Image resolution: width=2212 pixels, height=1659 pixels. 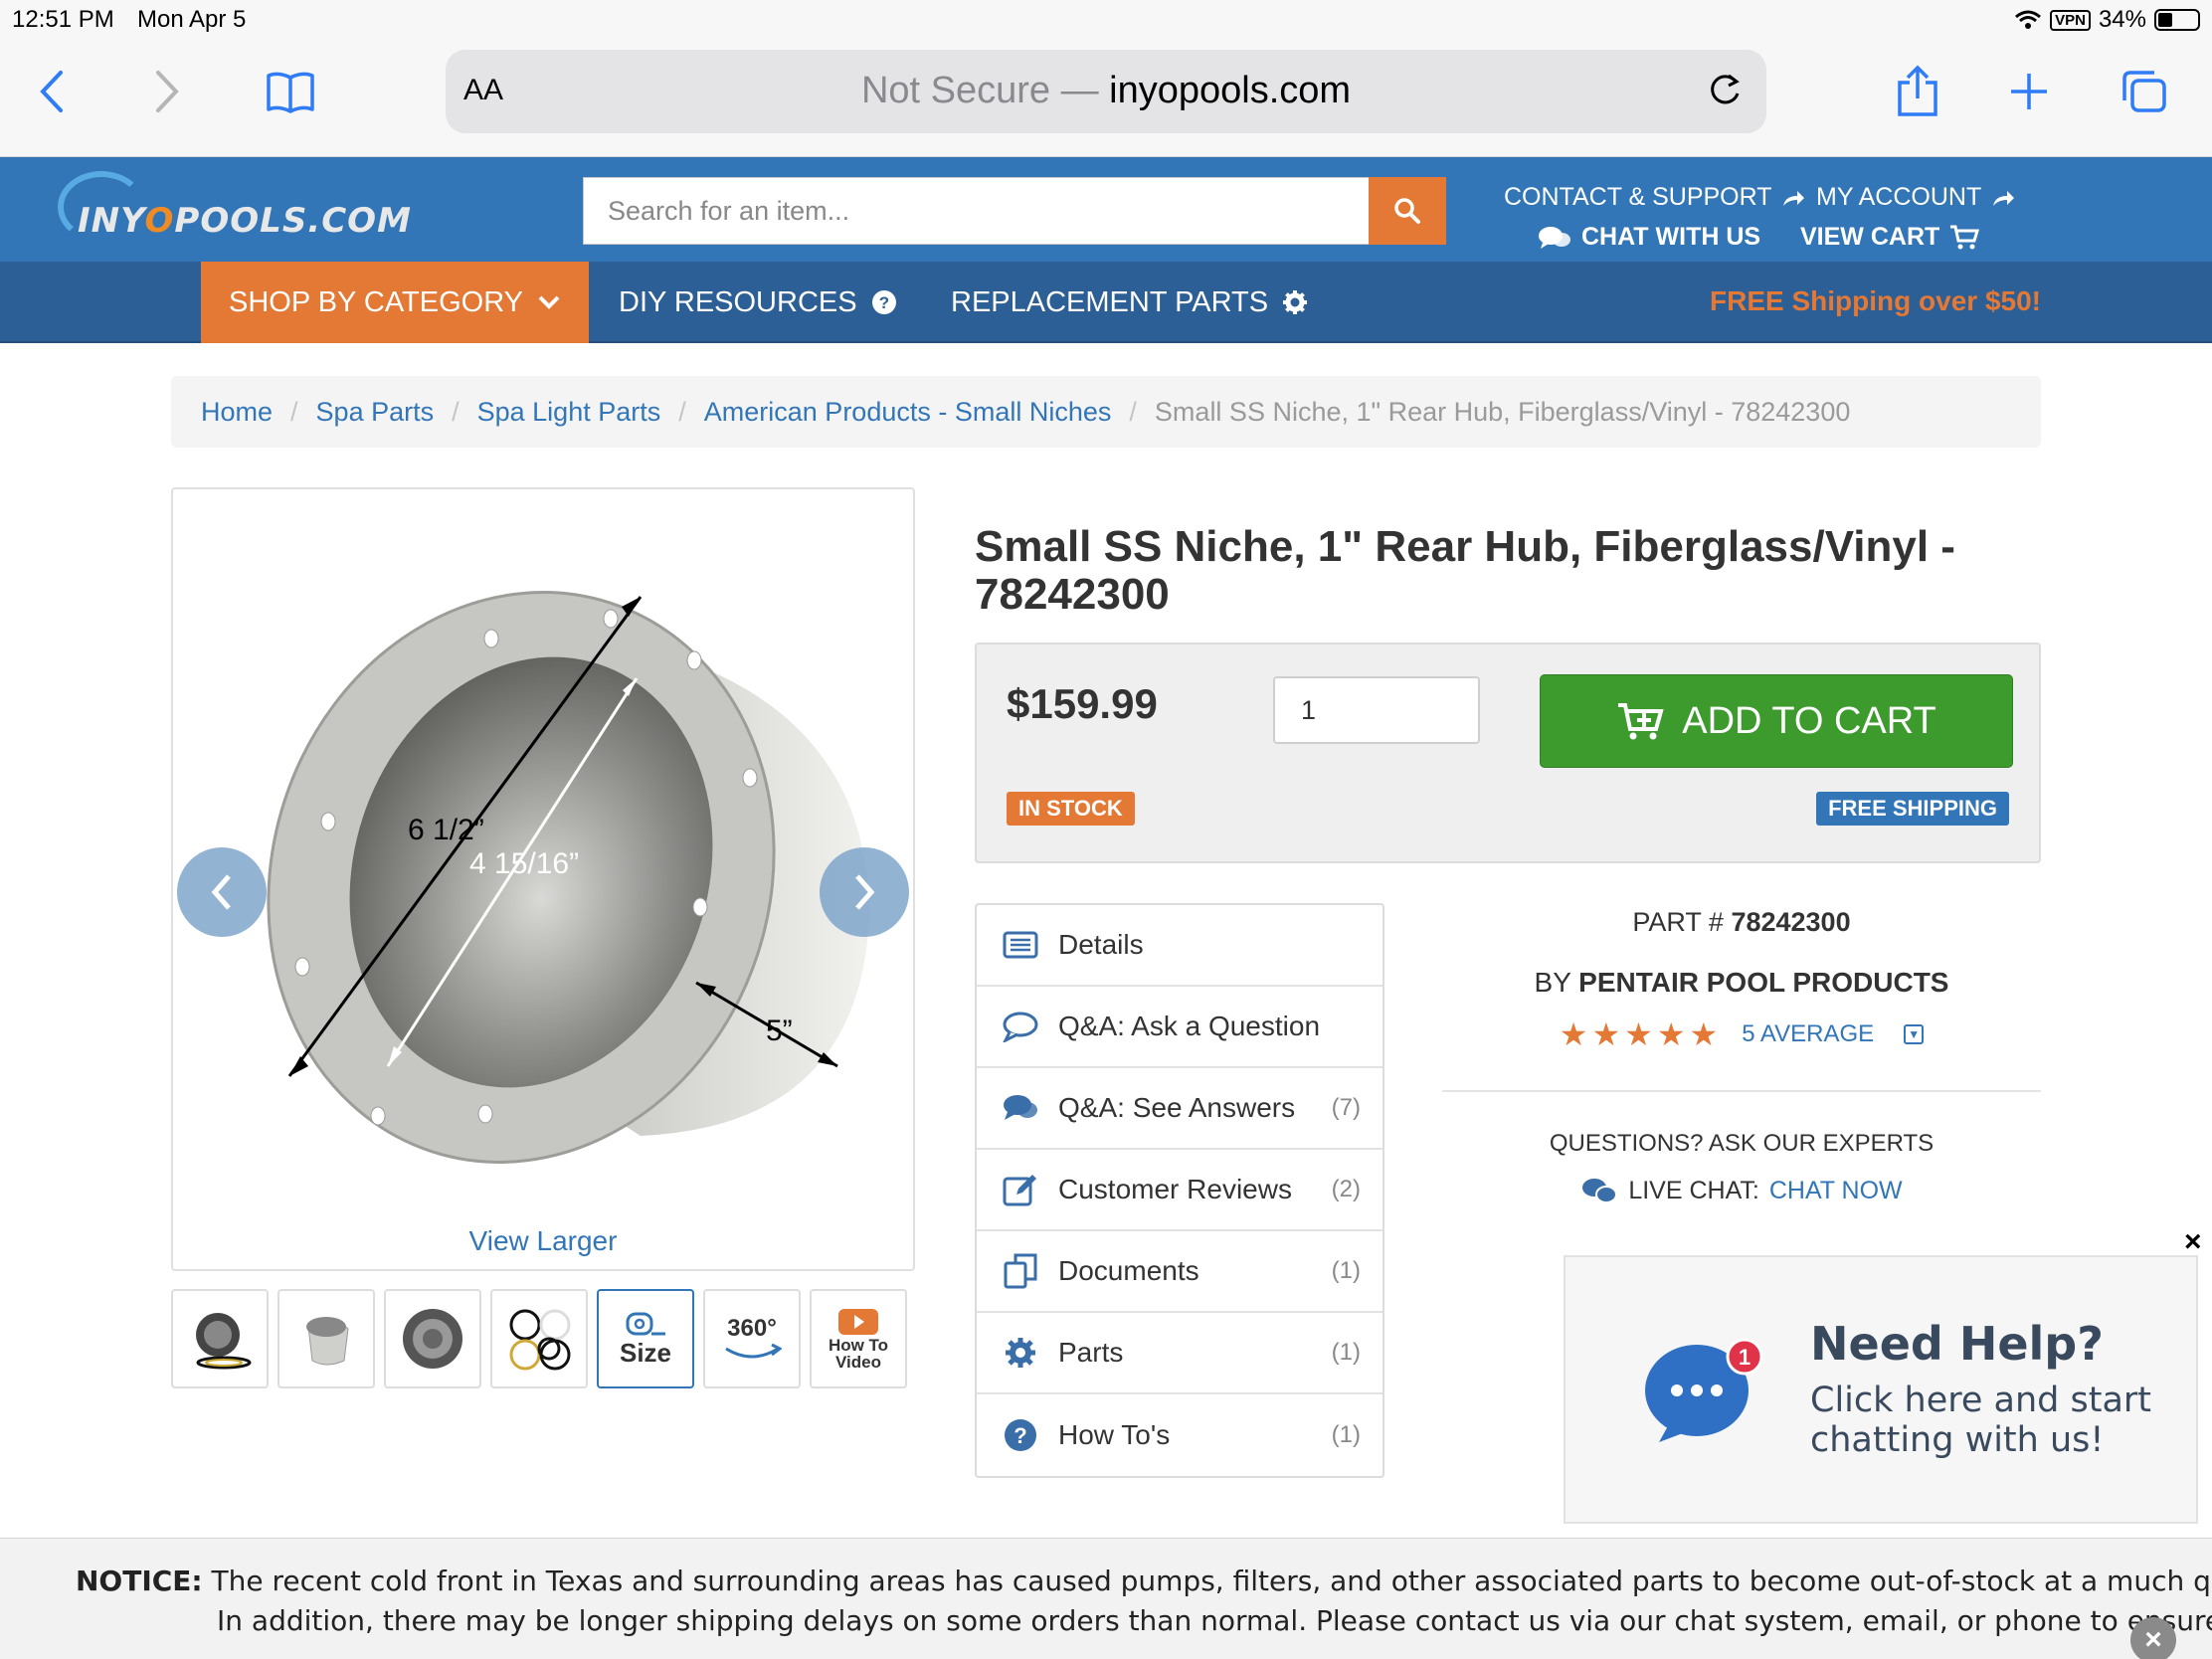 What do you see at coordinates (1600, 1191) in the screenshot?
I see `wechat-bubbles-icon` at bounding box center [1600, 1191].